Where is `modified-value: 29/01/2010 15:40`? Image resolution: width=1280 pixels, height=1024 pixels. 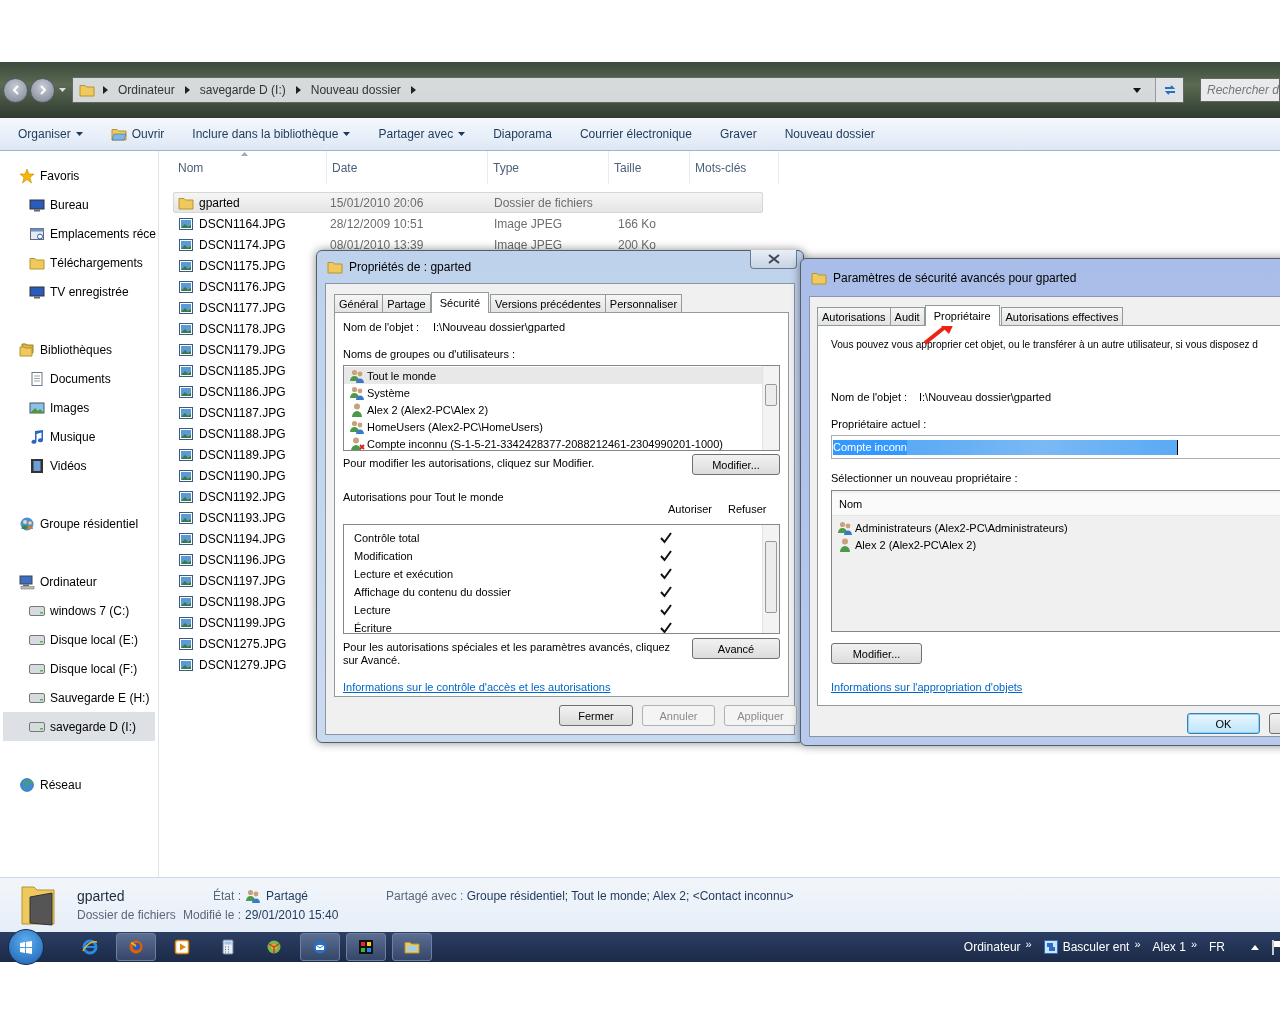 modified-value: 29/01/2010 15:40 is located at coordinates (292, 915).